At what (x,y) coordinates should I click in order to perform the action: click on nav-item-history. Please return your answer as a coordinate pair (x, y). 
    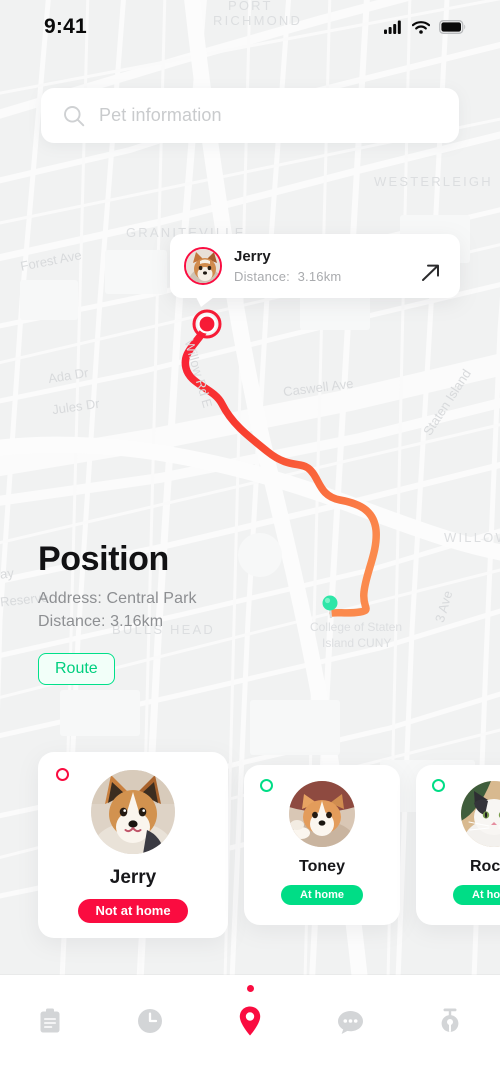
    Looking at the image, I should click on (150, 1021).